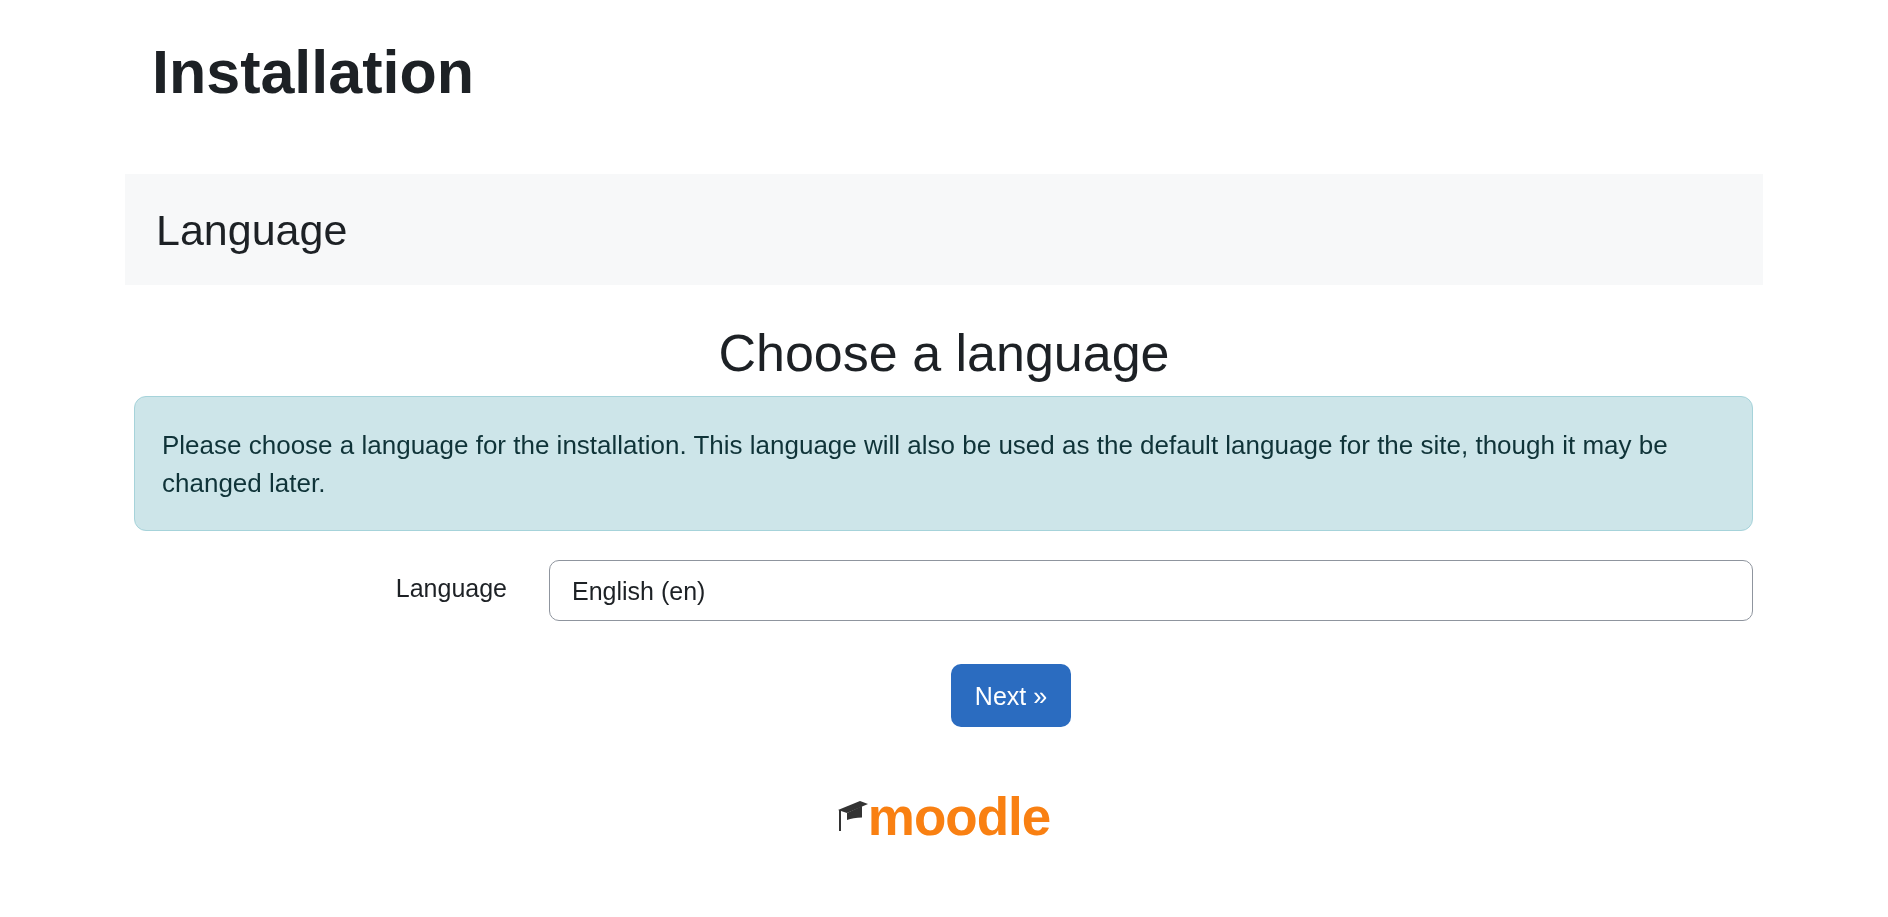  Describe the element at coordinates (944, 353) in the screenshot. I see `form-heading: Choose a language` at that location.